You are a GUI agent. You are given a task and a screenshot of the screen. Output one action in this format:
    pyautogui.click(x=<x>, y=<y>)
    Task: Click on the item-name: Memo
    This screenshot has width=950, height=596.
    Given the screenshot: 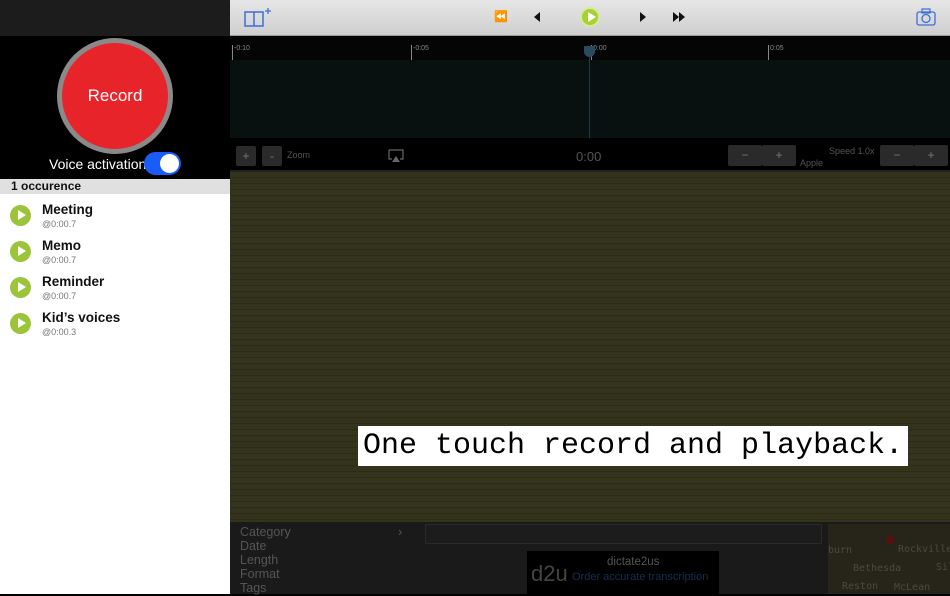 What is the action you would take?
    pyautogui.click(x=62, y=245)
    